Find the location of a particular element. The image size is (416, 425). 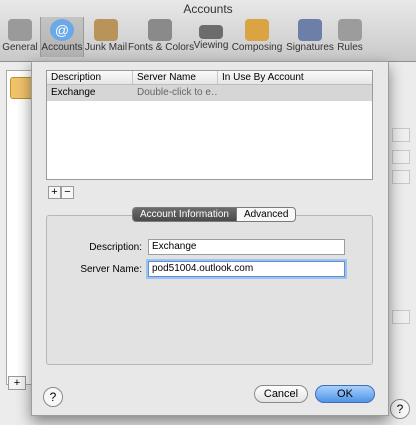

toolbar-fonts-colors: Fonts & Colors is located at coordinates (161, 37).